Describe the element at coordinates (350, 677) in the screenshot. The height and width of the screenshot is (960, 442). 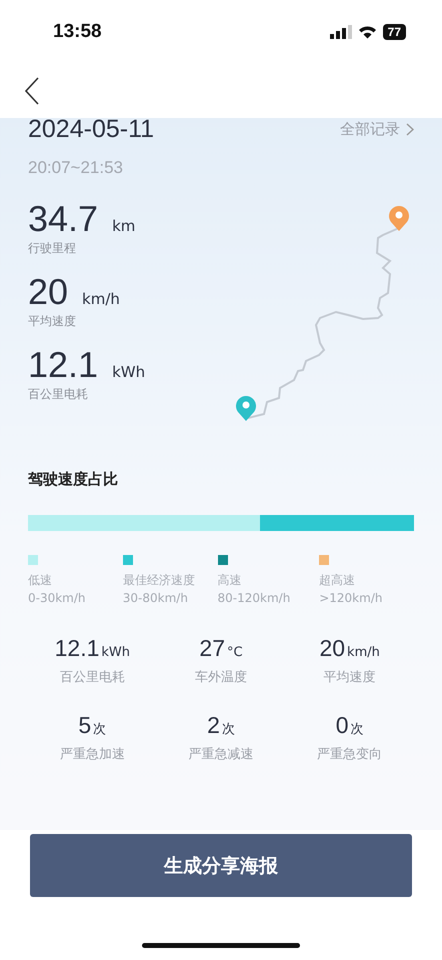
I see `summary-label: 平均速度` at that location.